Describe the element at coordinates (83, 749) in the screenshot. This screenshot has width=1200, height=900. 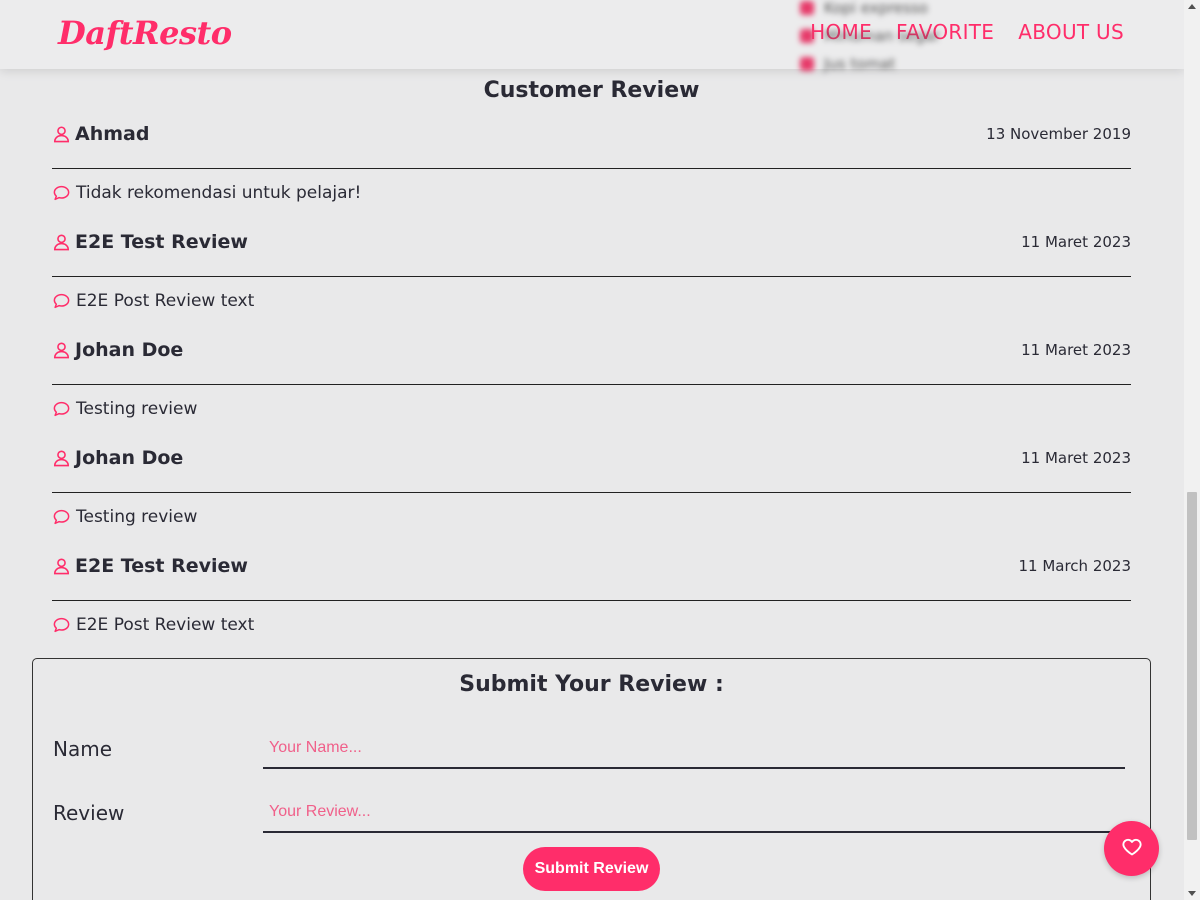
I see `name-label: Name` at that location.